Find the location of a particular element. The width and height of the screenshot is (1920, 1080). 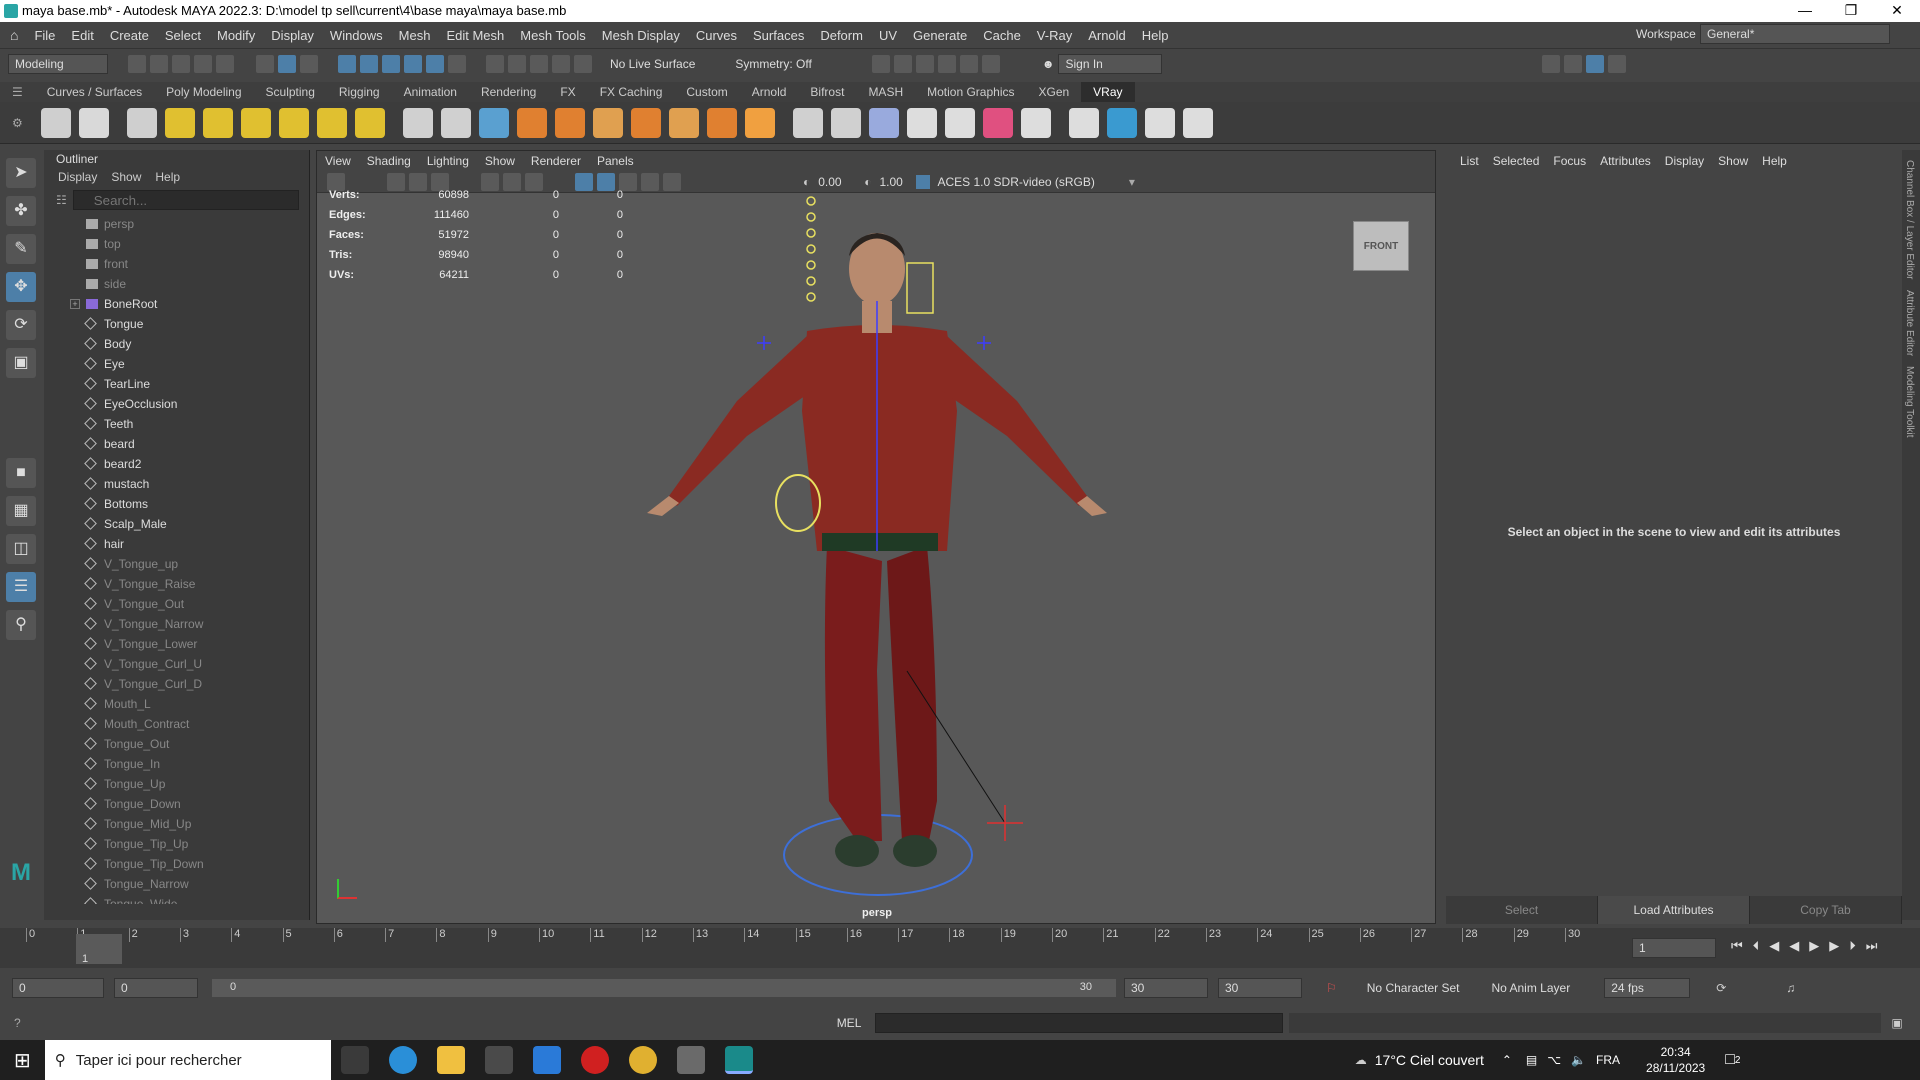

attr-menu-show: Show is located at coordinates (1733, 161).